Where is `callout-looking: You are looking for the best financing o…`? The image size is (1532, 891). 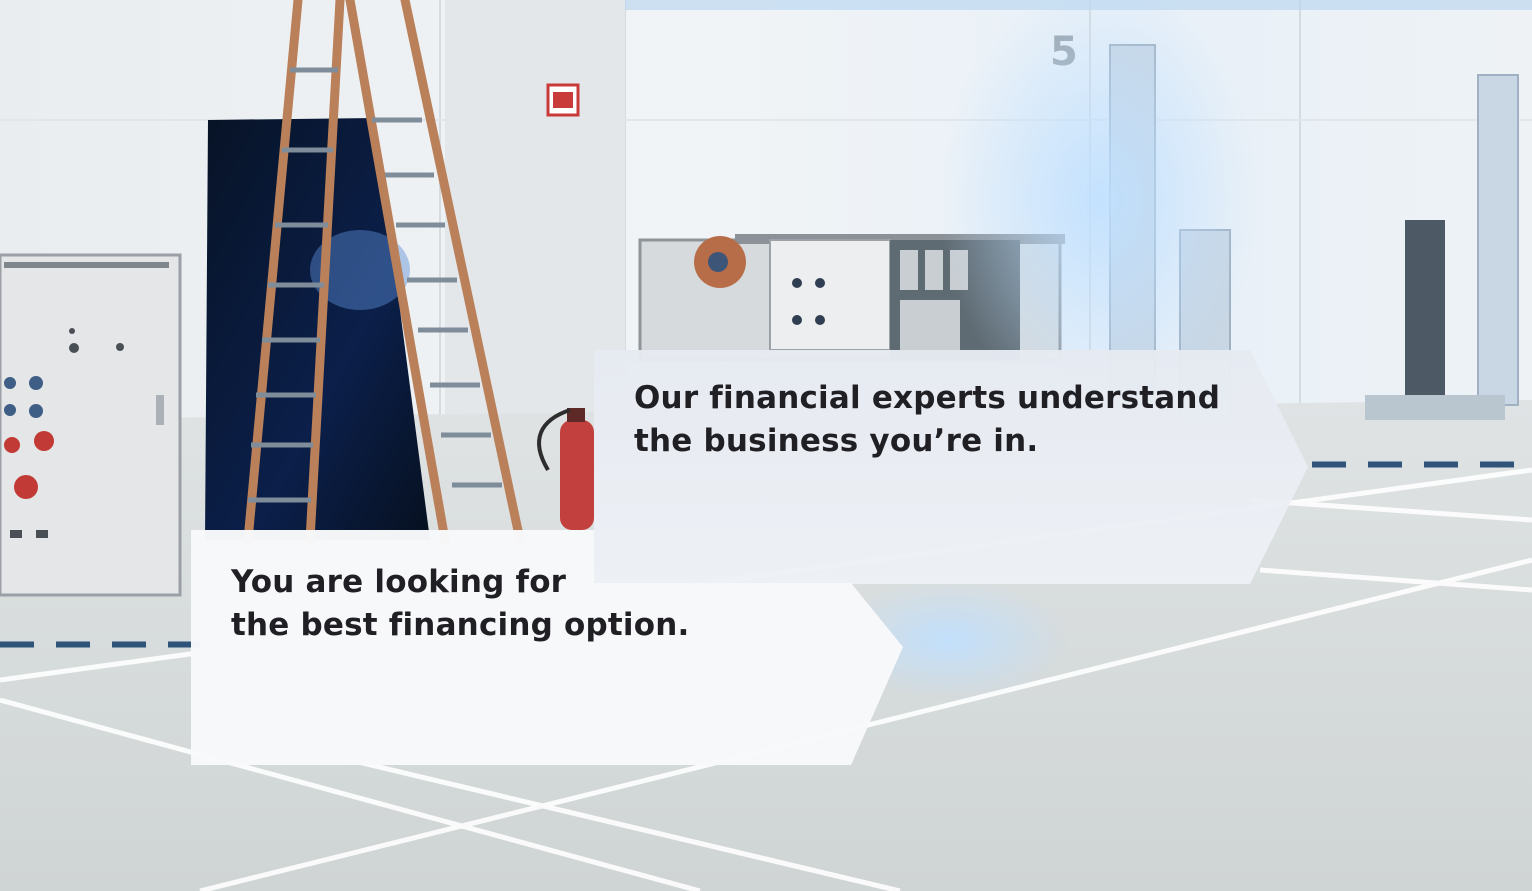 callout-looking: You are looking for the best financing o… is located at coordinates (548, 647).